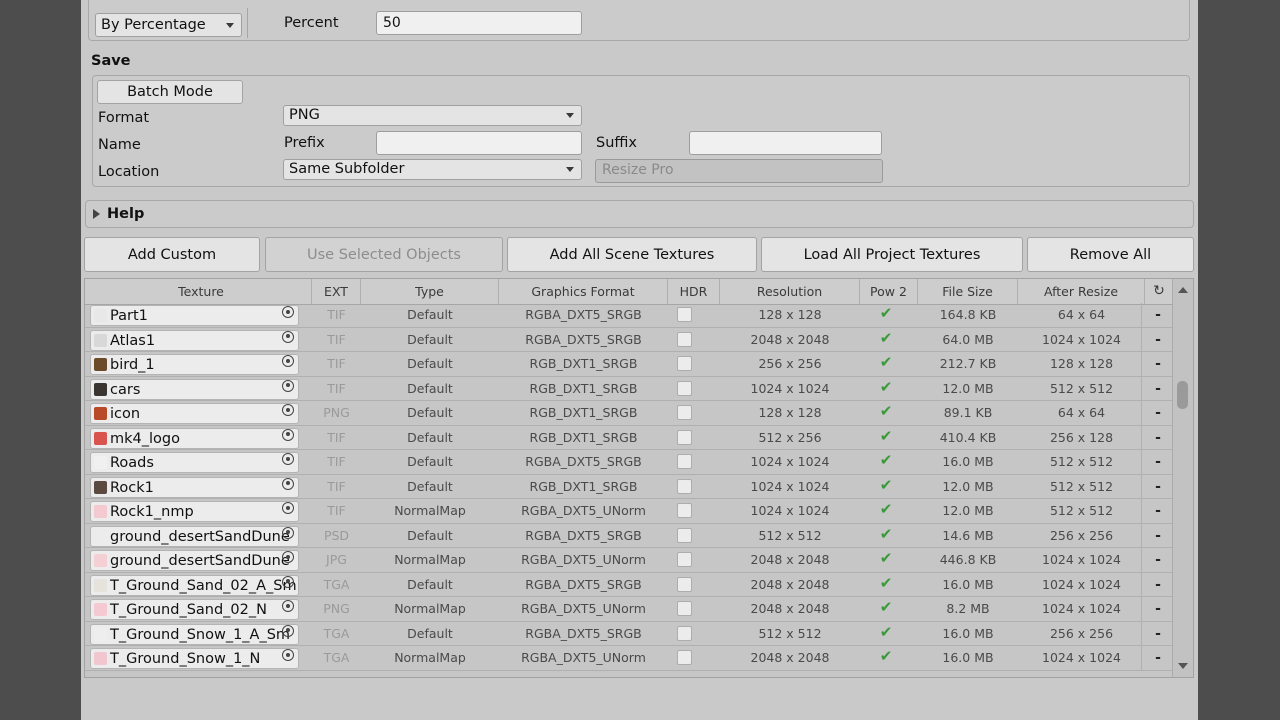 This screenshot has height=720, width=1280. What do you see at coordinates (892, 254) in the screenshot?
I see `load-all-project-textures-button: Load All Project Textures` at bounding box center [892, 254].